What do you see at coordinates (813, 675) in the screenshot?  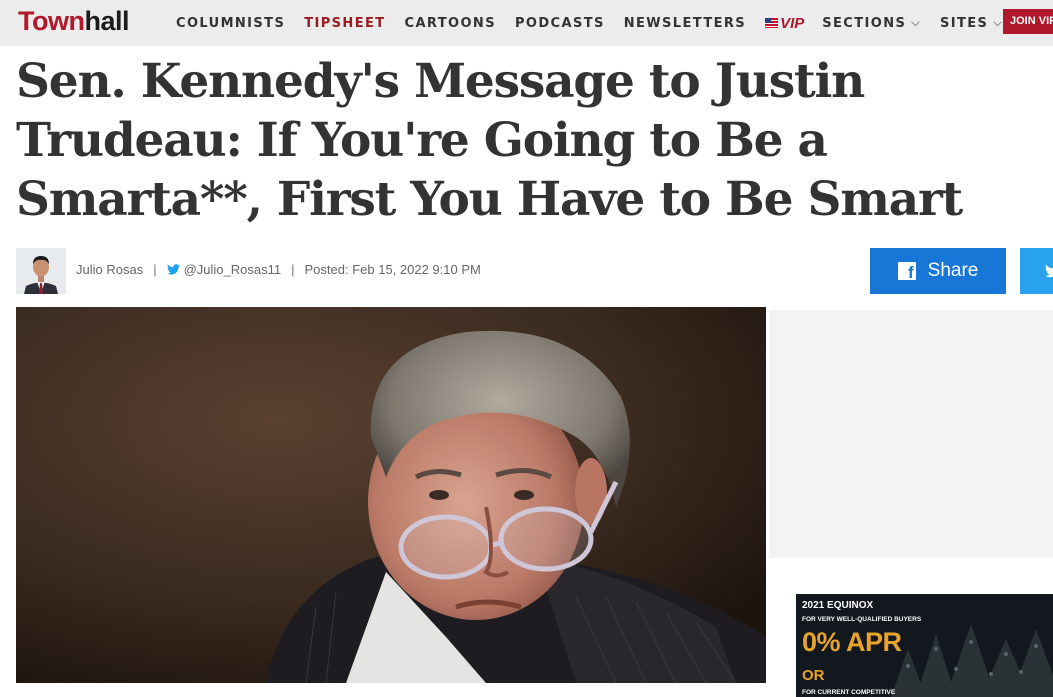 I see `ad-or: OR` at bounding box center [813, 675].